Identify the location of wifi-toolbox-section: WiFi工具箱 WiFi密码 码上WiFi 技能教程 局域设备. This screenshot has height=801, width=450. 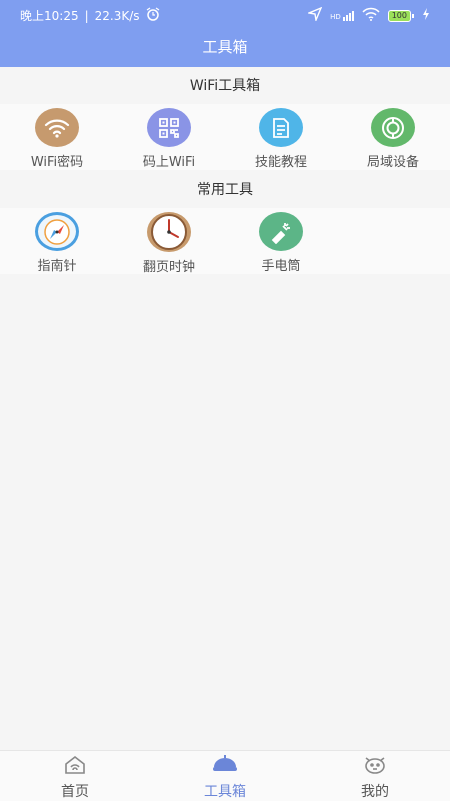
(225, 119).